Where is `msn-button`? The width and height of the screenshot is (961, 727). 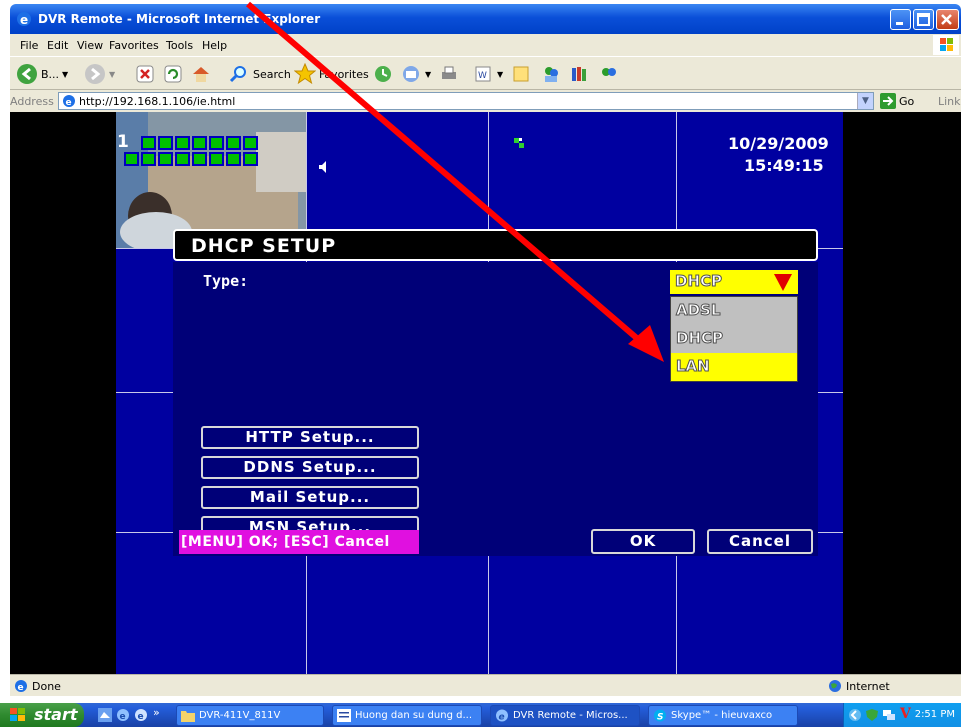
msn-button is located at coordinates (609, 74).